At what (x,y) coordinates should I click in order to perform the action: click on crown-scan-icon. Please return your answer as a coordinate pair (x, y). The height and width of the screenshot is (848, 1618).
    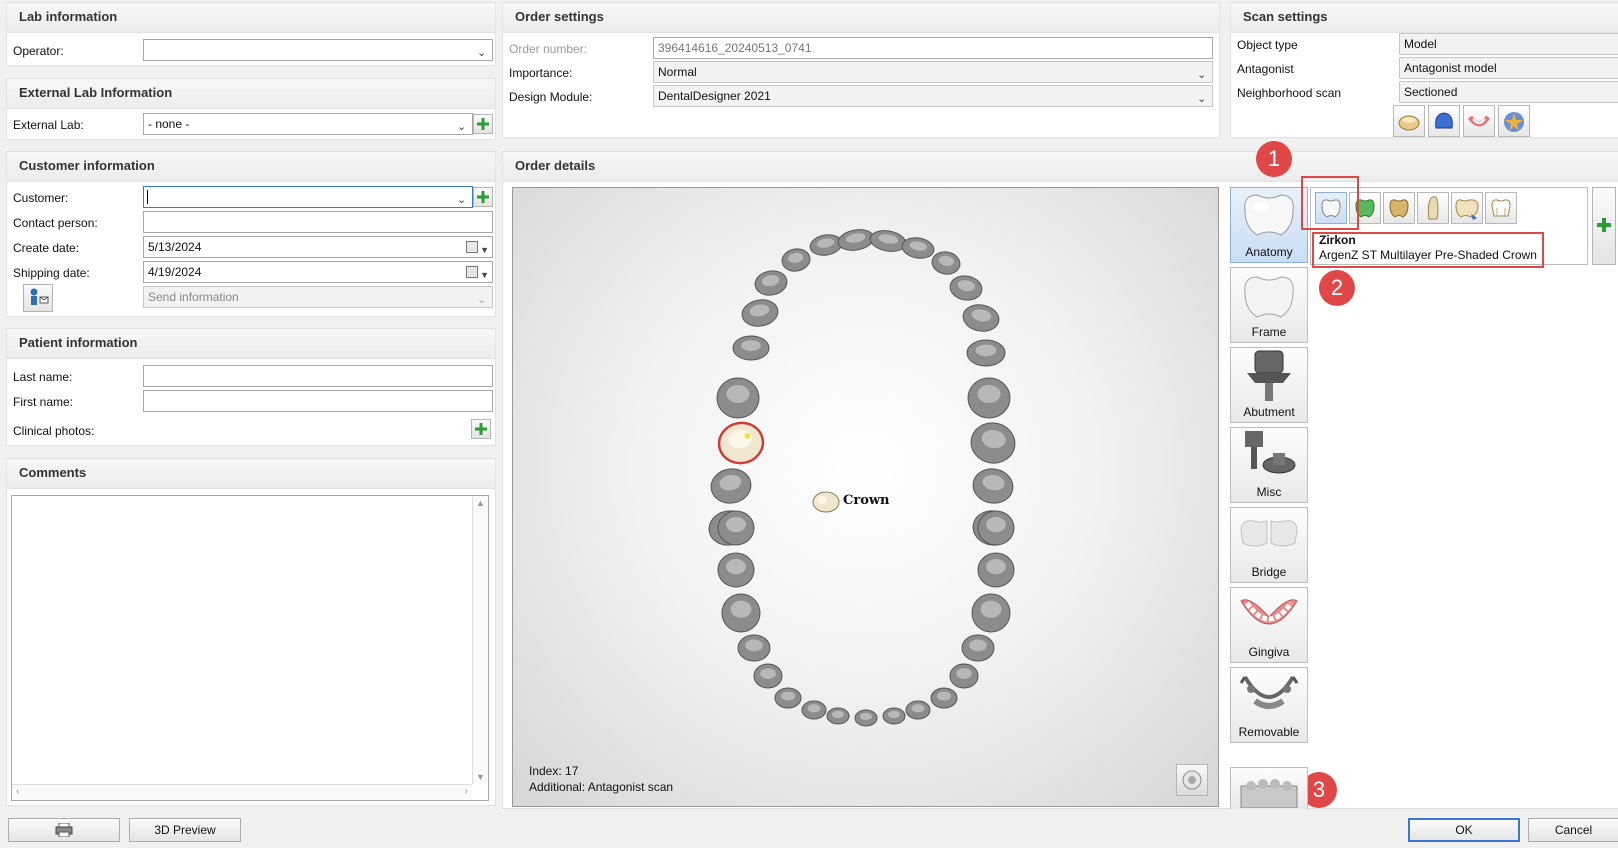
    Looking at the image, I should click on (1409, 121).